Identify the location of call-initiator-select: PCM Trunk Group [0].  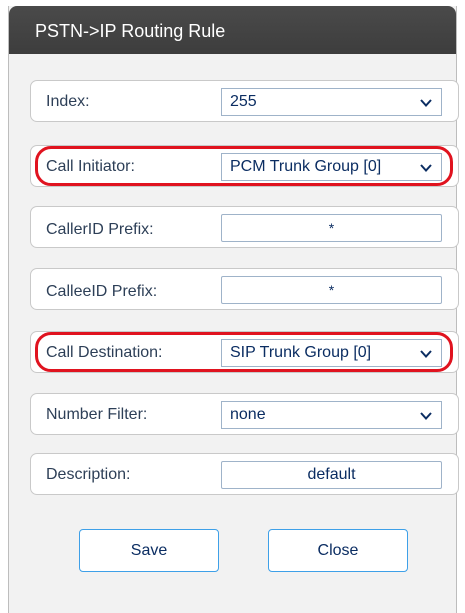
(331, 167).